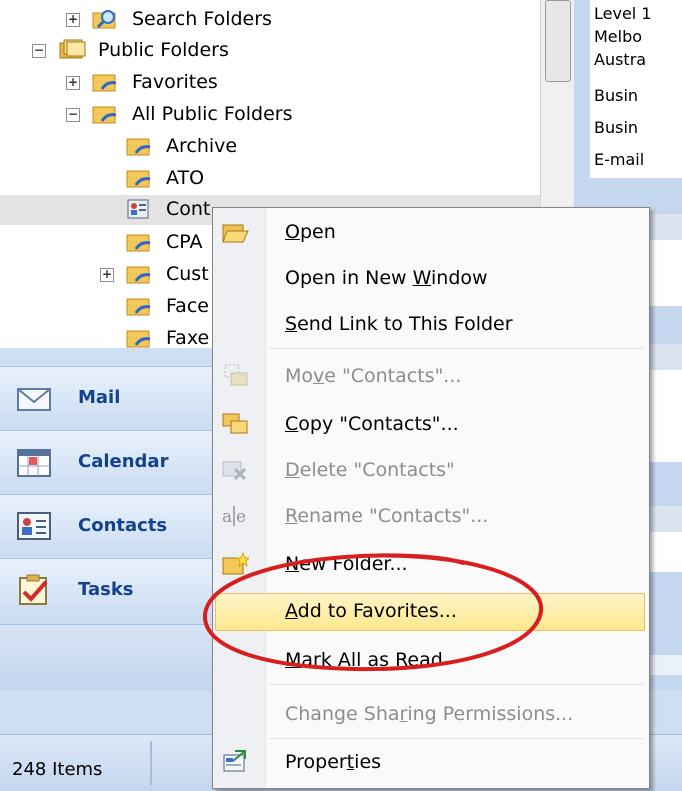 The image size is (682, 791). What do you see at coordinates (187, 274) in the screenshot?
I see `tree-item-label: Cust` at bounding box center [187, 274].